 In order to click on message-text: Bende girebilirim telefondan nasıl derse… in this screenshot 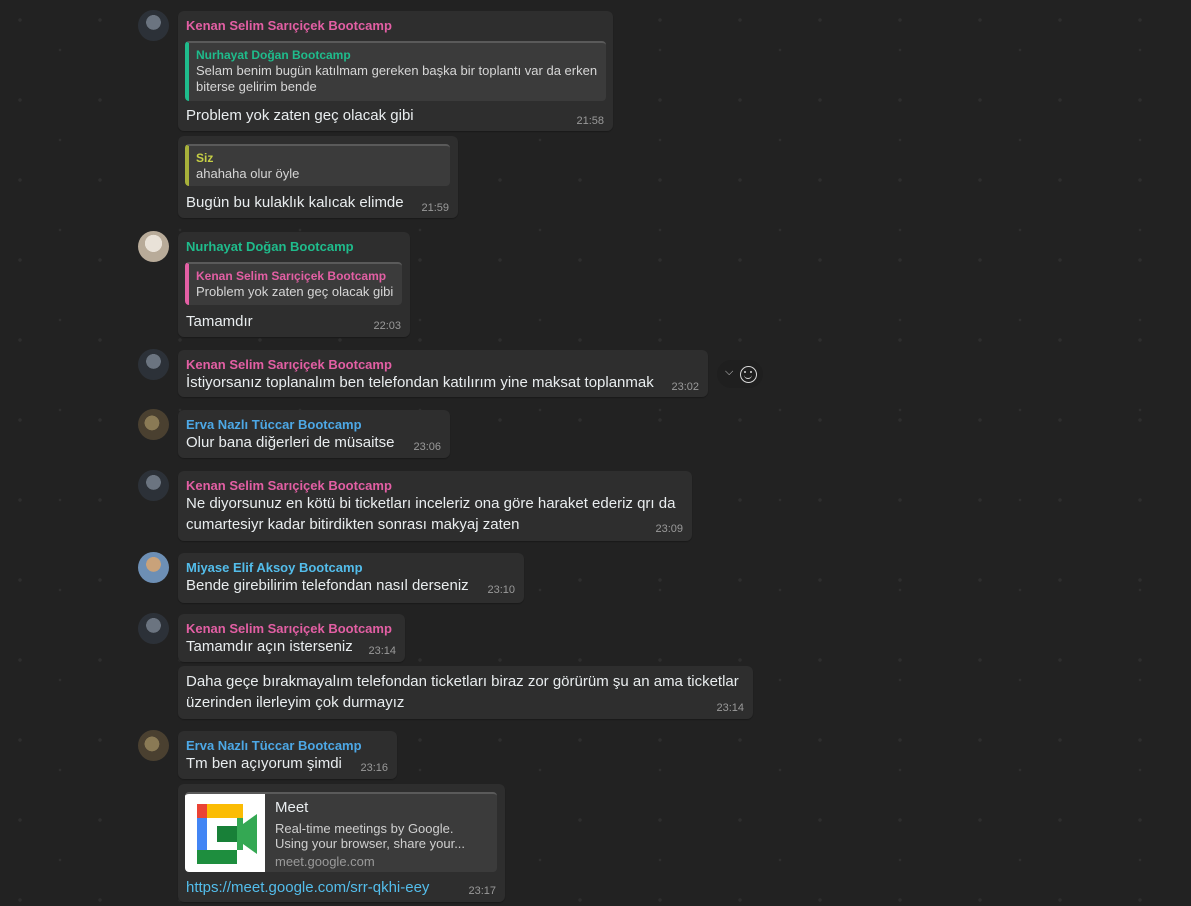, I will do `click(327, 585)`.